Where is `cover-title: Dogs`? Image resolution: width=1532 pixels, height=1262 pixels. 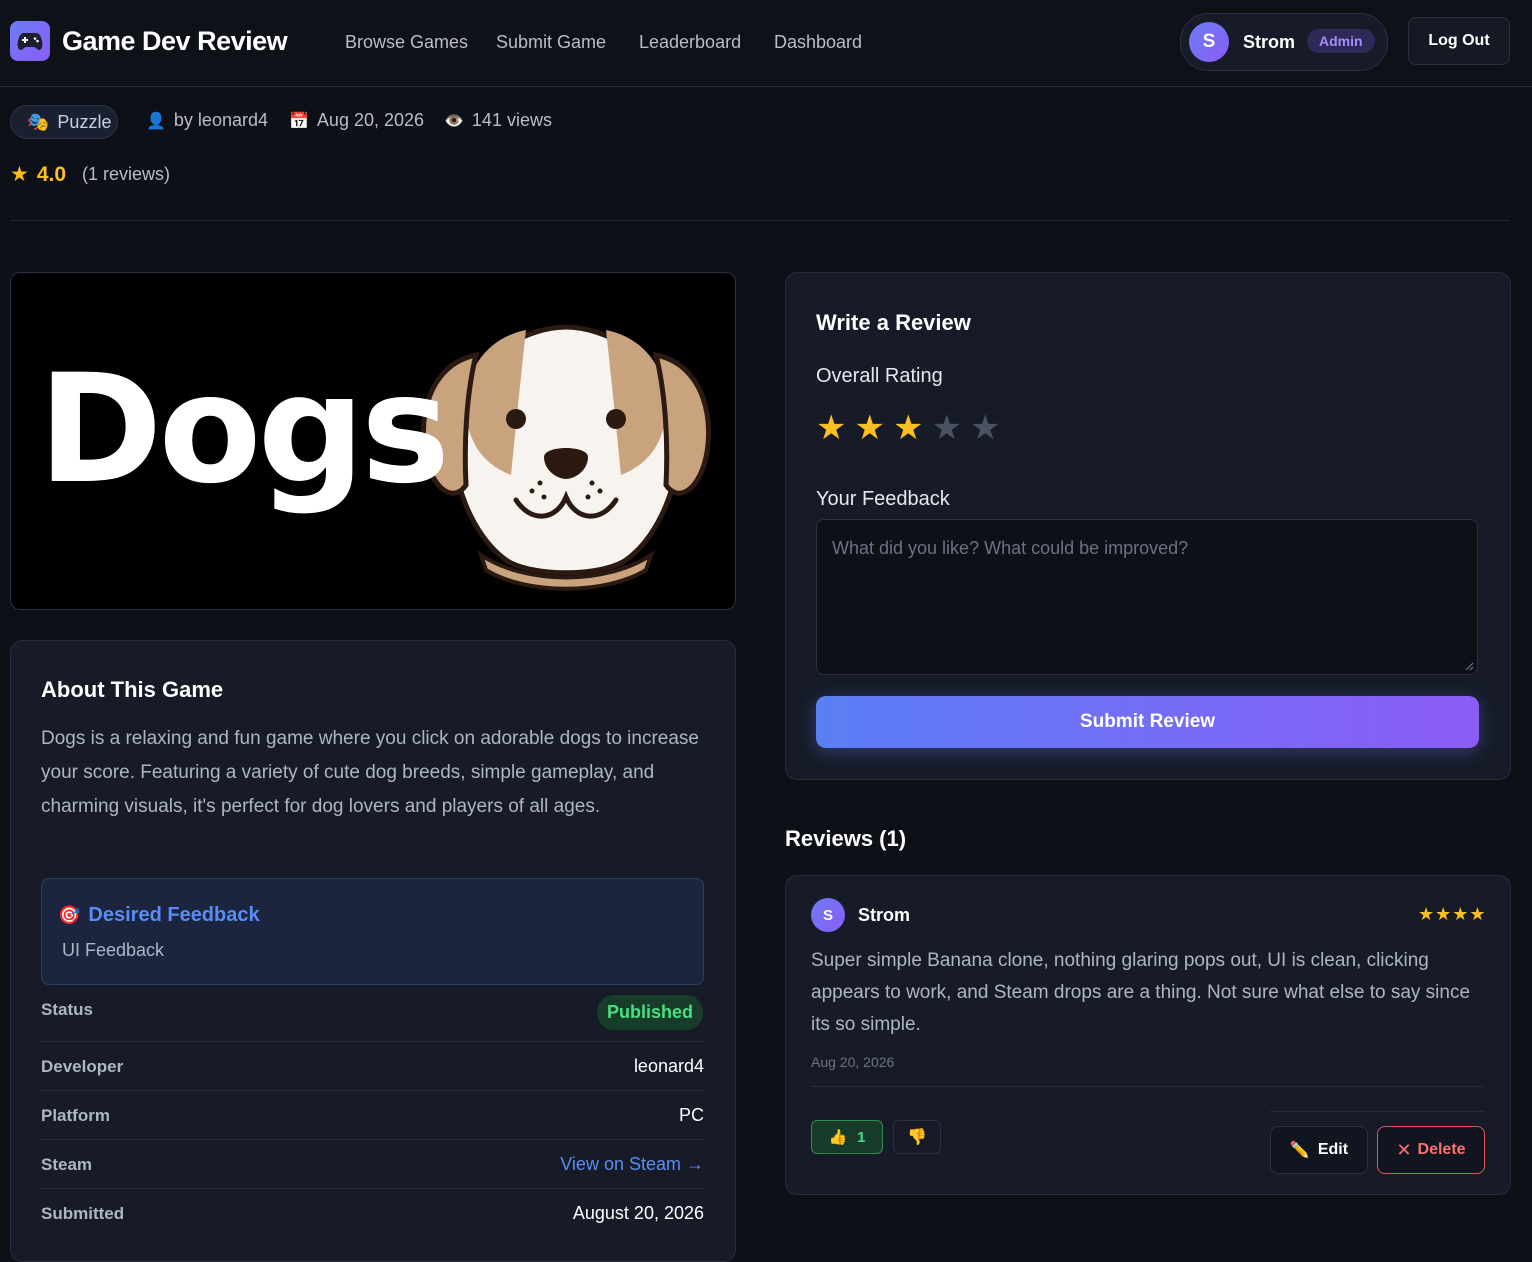
cover-title: Dogs is located at coordinates (244, 430).